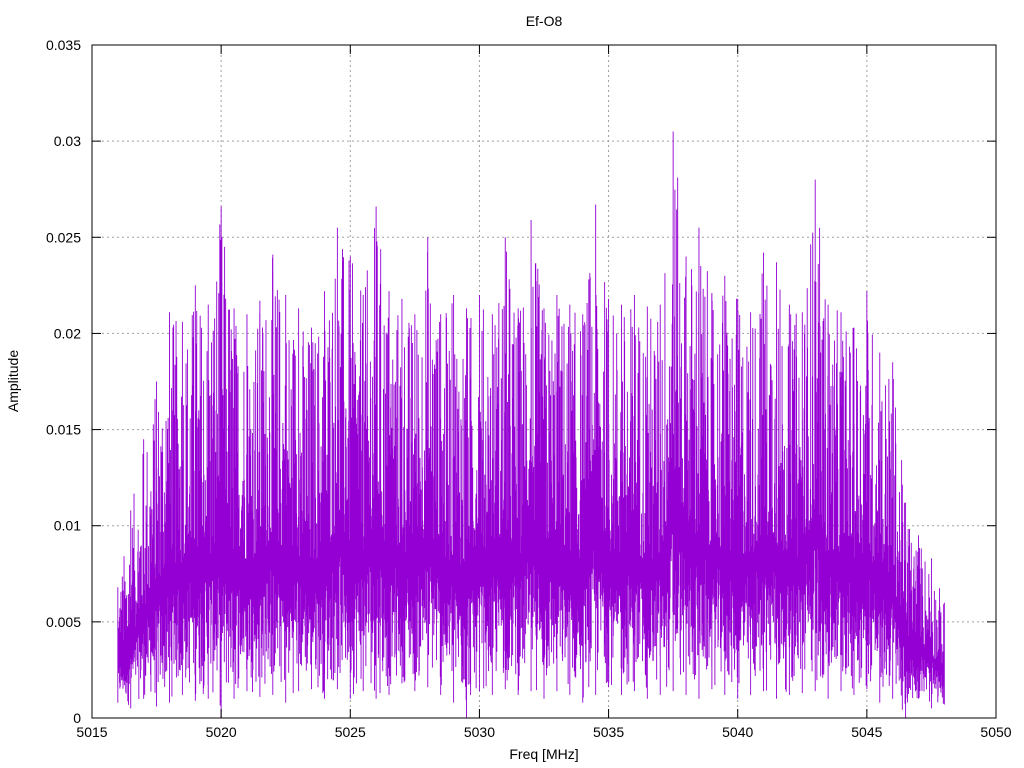 Image resolution: width=1024 pixels, height=768 pixels. What do you see at coordinates (995, 732) in the screenshot?
I see `x-tick-label: 5050` at bounding box center [995, 732].